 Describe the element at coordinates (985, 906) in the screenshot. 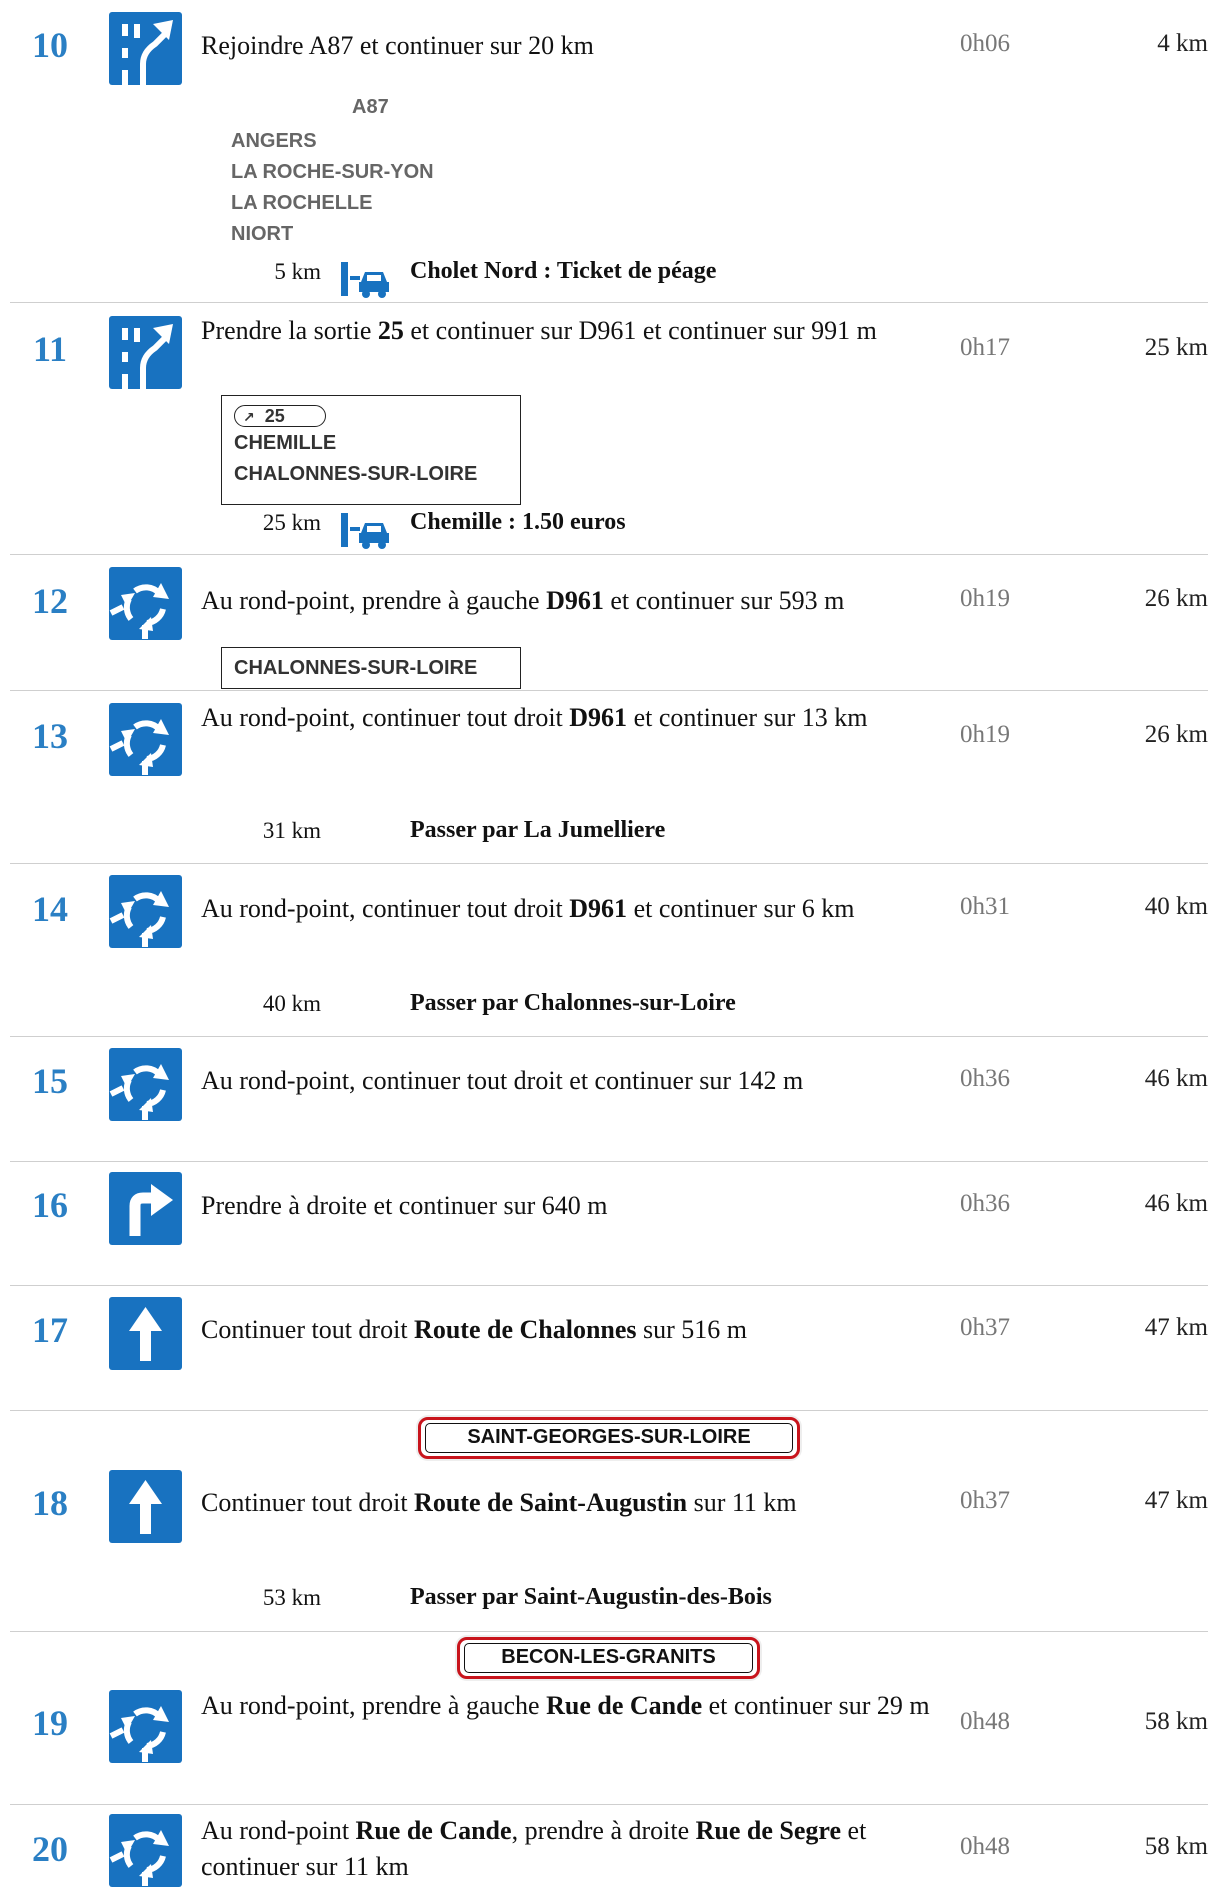

I see `step-time: 0h31` at that location.